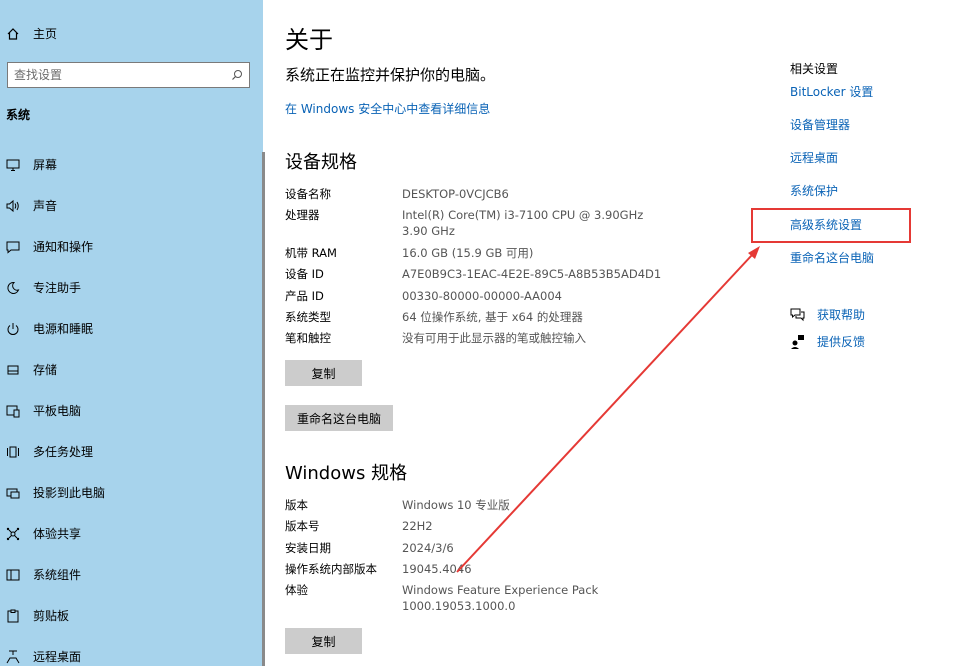 Image resolution: width=960 pixels, height=666 pixels. Describe the element at coordinates (296, 505) in the screenshot. I see `spec-label: 版本` at that location.